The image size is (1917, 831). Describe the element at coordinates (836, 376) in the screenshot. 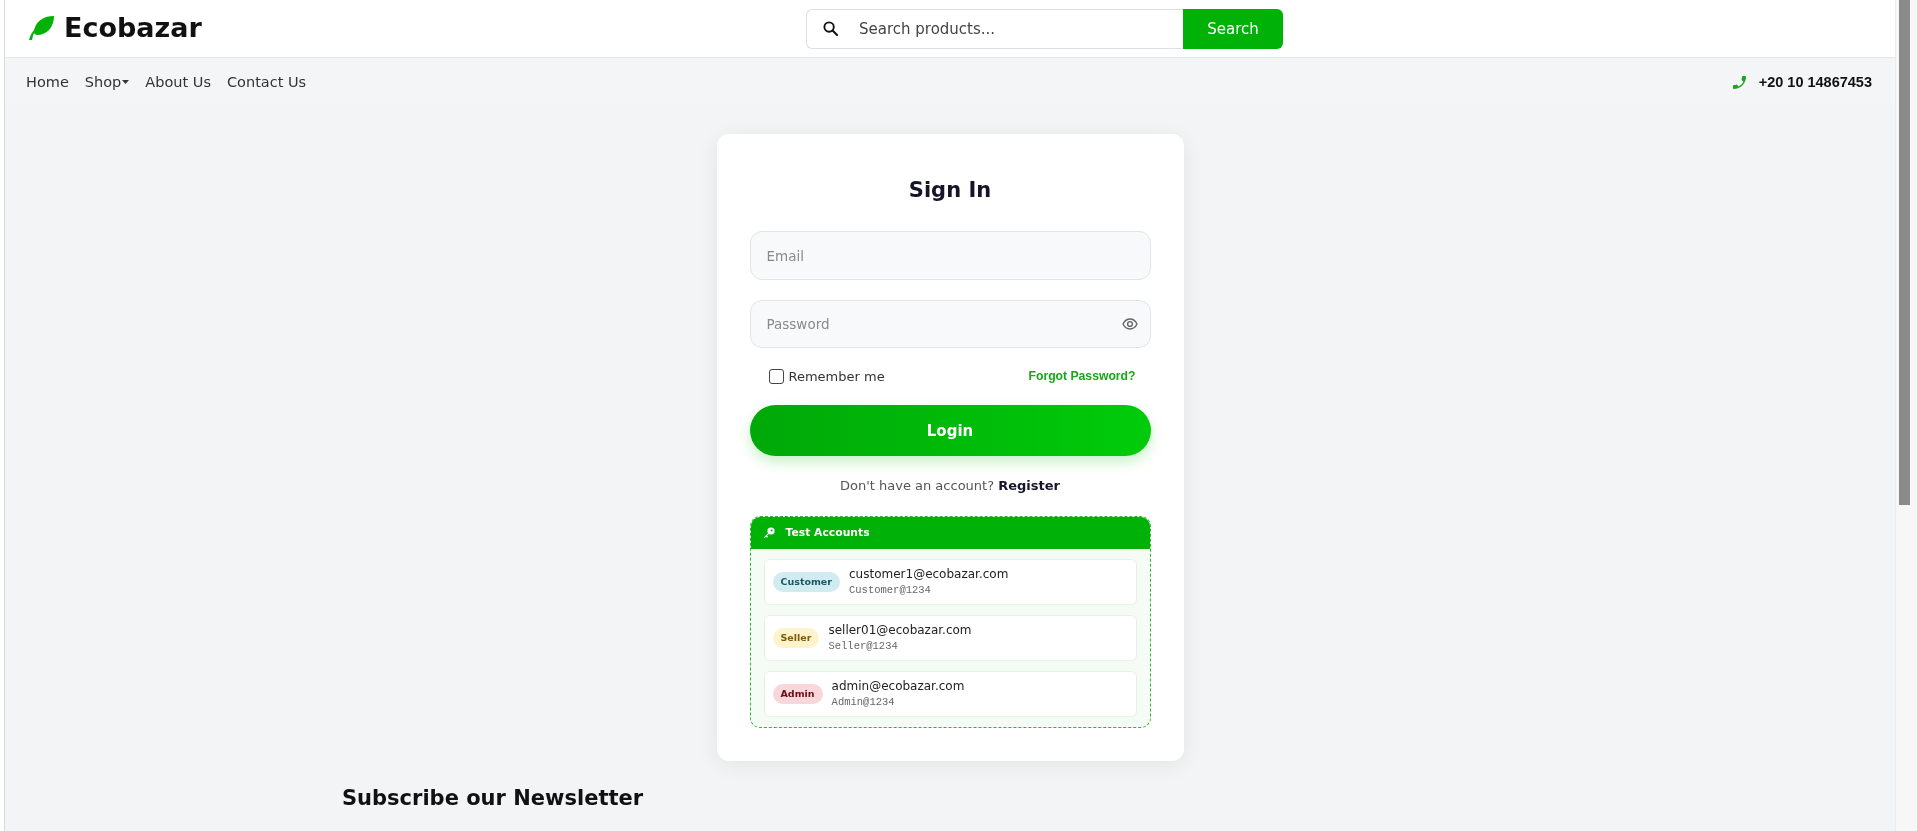

I see `remember-label: Remember me` at that location.